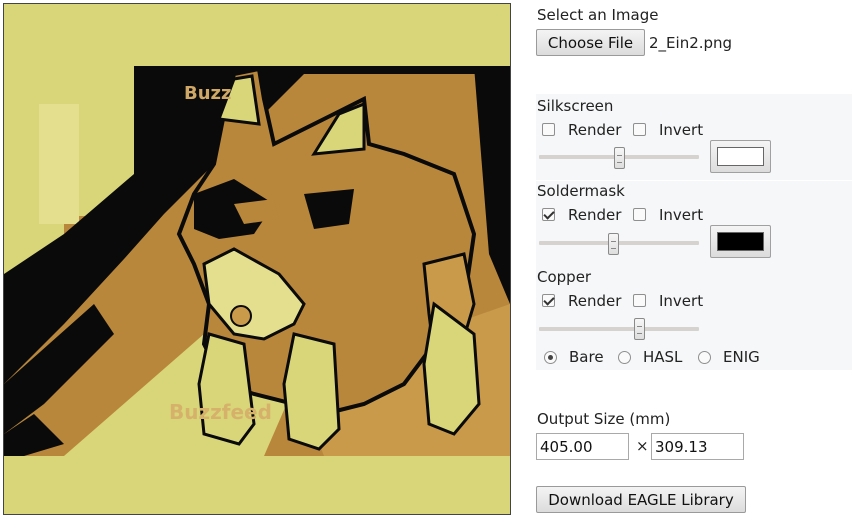 The width and height of the screenshot is (860, 519). Describe the element at coordinates (639, 300) in the screenshot. I see `copper-invert-checkbox` at that location.